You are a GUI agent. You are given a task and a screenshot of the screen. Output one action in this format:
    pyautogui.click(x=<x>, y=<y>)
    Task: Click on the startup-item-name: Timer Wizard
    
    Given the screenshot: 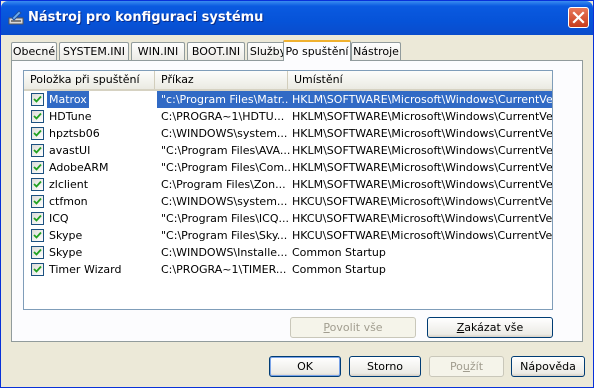 What is the action you would take?
    pyautogui.click(x=85, y=269)
    